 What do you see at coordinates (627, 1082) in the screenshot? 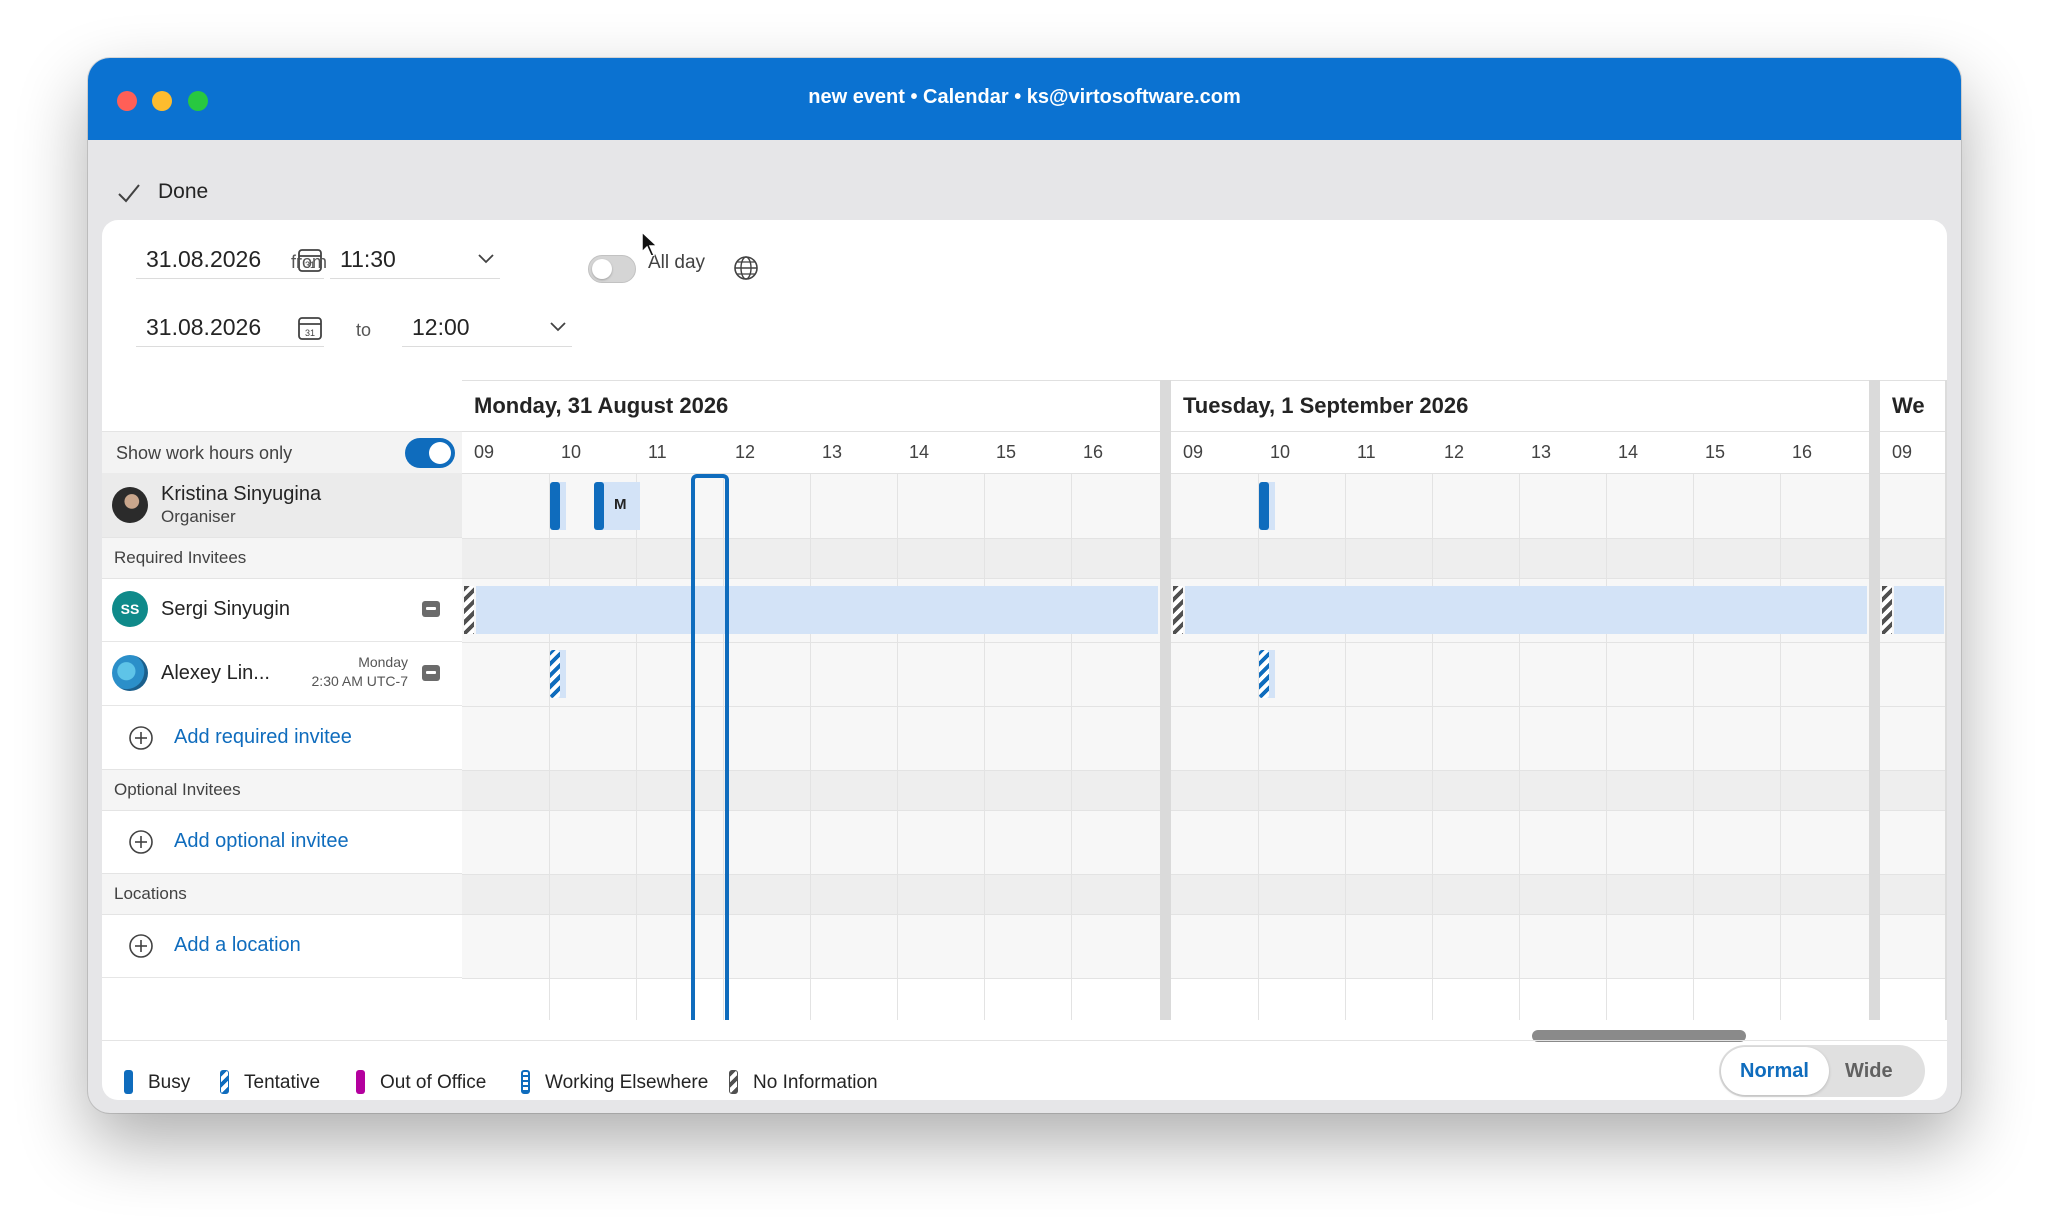
I see `legend-label: Working Elsewhere` at bounding box center [627, 1082].